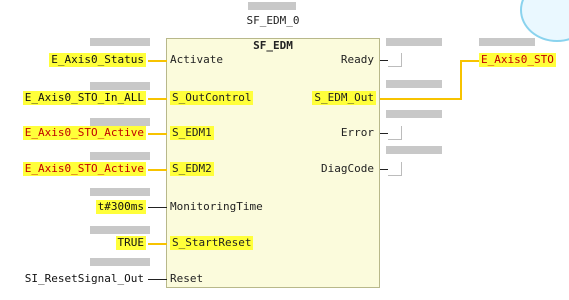 The width and height of the screenshot is (569, 300). I want to click on pin-s-startreset: S_StartReset, so click(212, 243).